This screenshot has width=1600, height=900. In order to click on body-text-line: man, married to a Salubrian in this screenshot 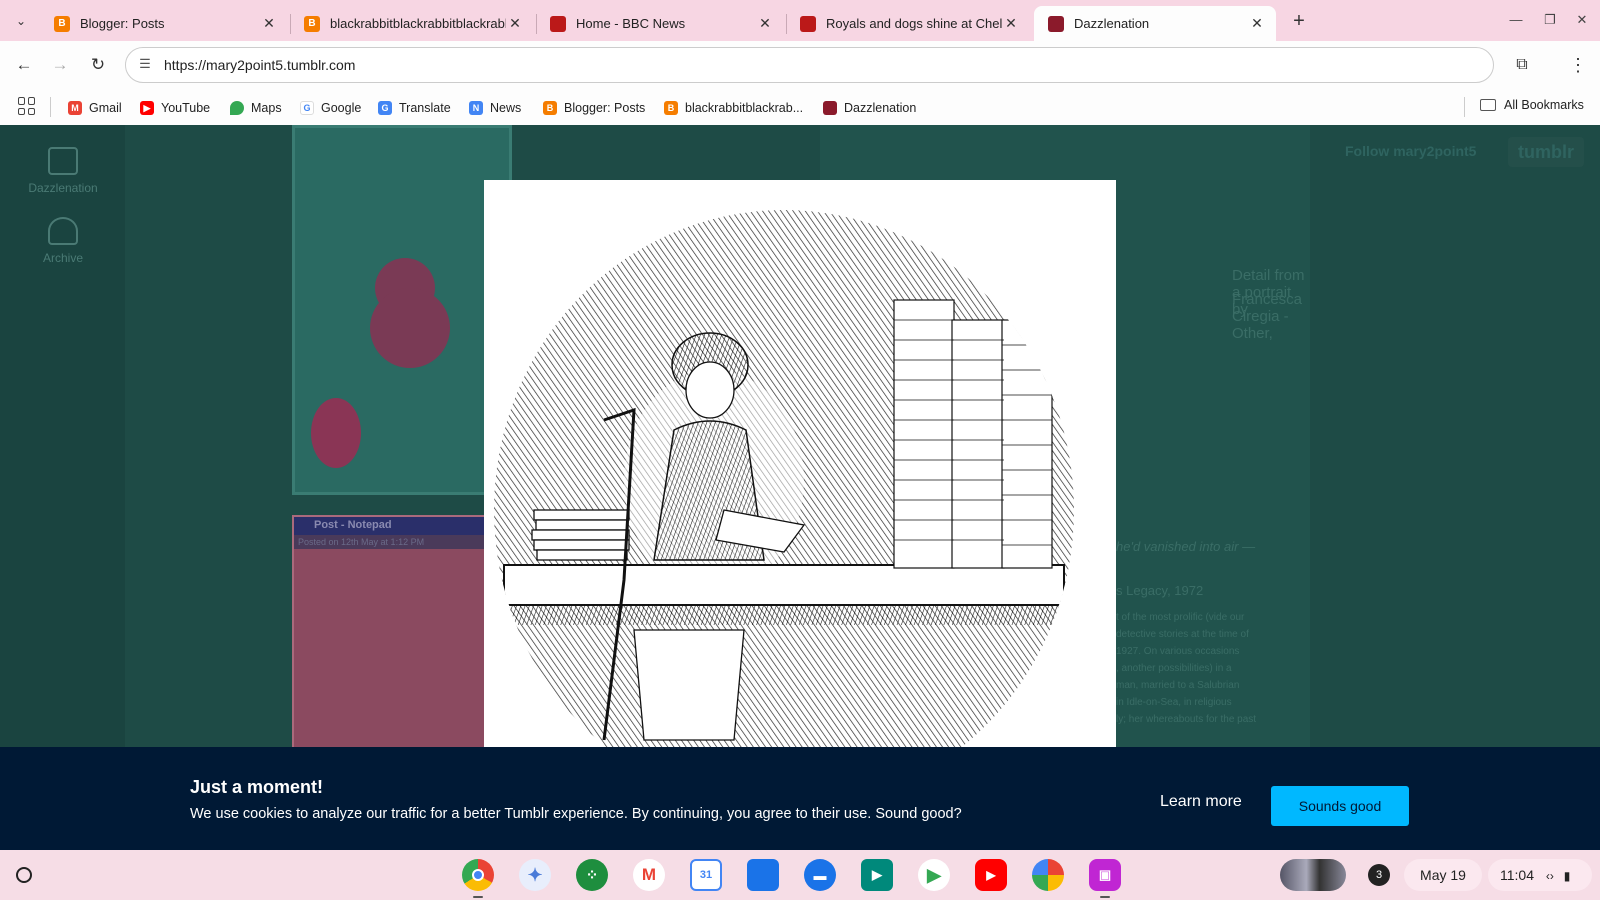, I will do `click(1178, 685)`.